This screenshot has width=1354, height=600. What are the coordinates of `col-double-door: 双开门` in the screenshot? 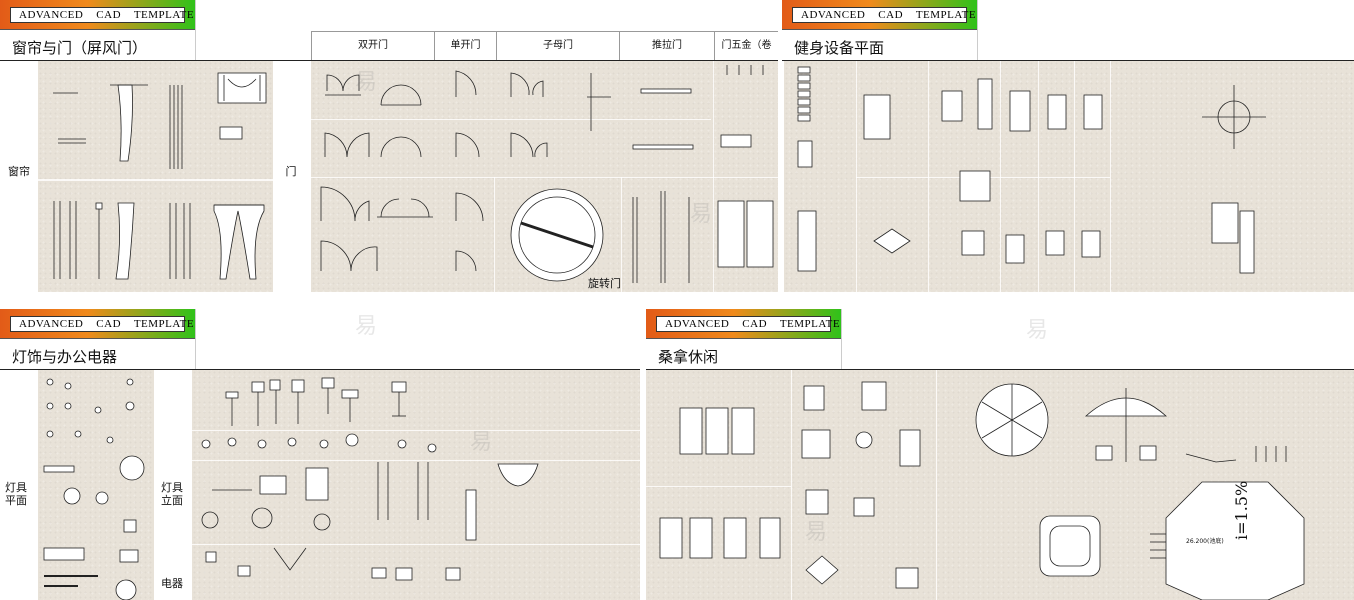 It's located at (372, 46).